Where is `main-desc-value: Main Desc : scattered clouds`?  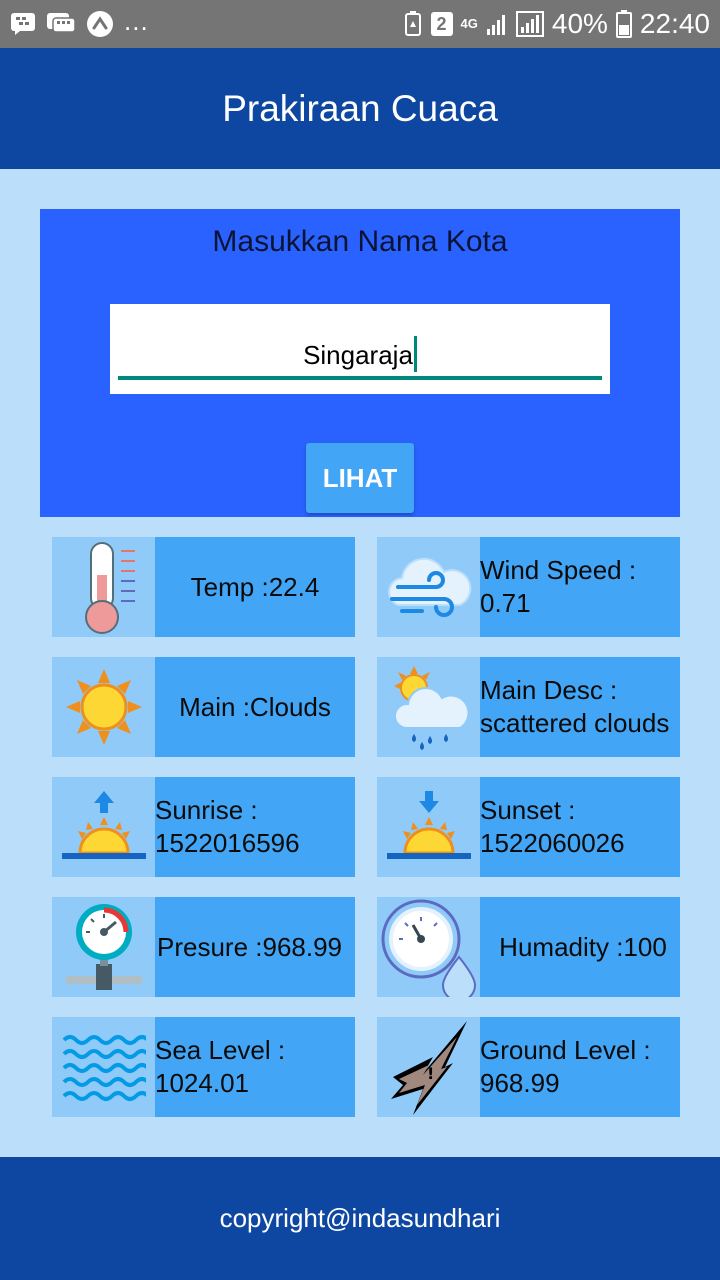 main-desc-value: Main Desc : scattered clouds is located at coordinates (580, 707).